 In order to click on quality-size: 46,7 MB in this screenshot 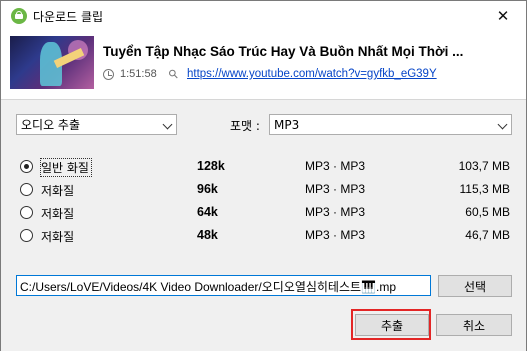, I will do `click(487, 235)`.